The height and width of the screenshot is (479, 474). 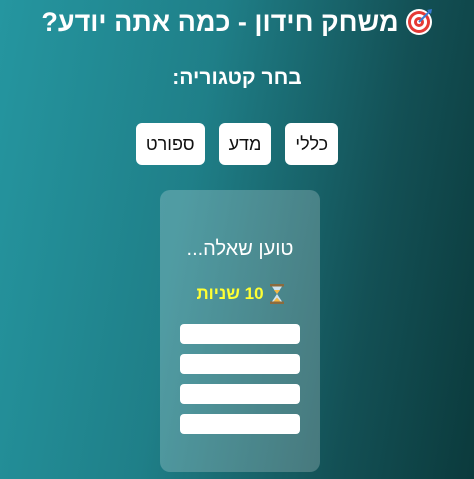 What do you see at coordinates (419, 22) in the screenshot?
I see `target-icon` at bounding box center [419, 22].